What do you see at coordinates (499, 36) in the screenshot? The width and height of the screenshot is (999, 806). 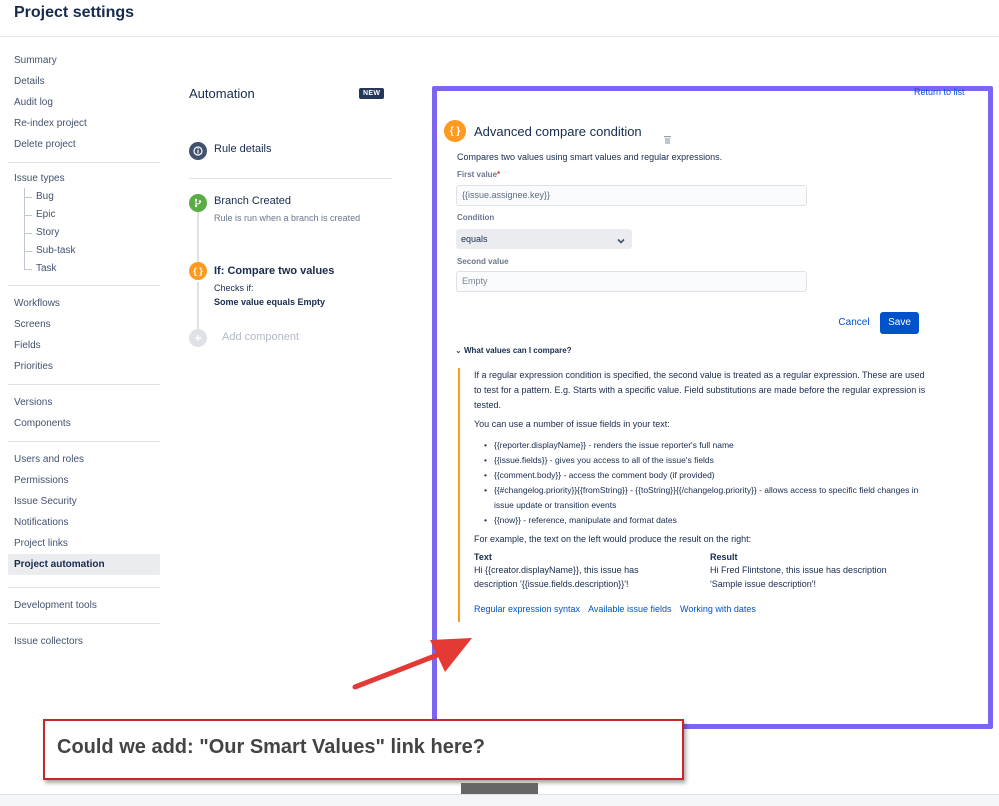 I see `header-divider` at bounding box center [499, 36].